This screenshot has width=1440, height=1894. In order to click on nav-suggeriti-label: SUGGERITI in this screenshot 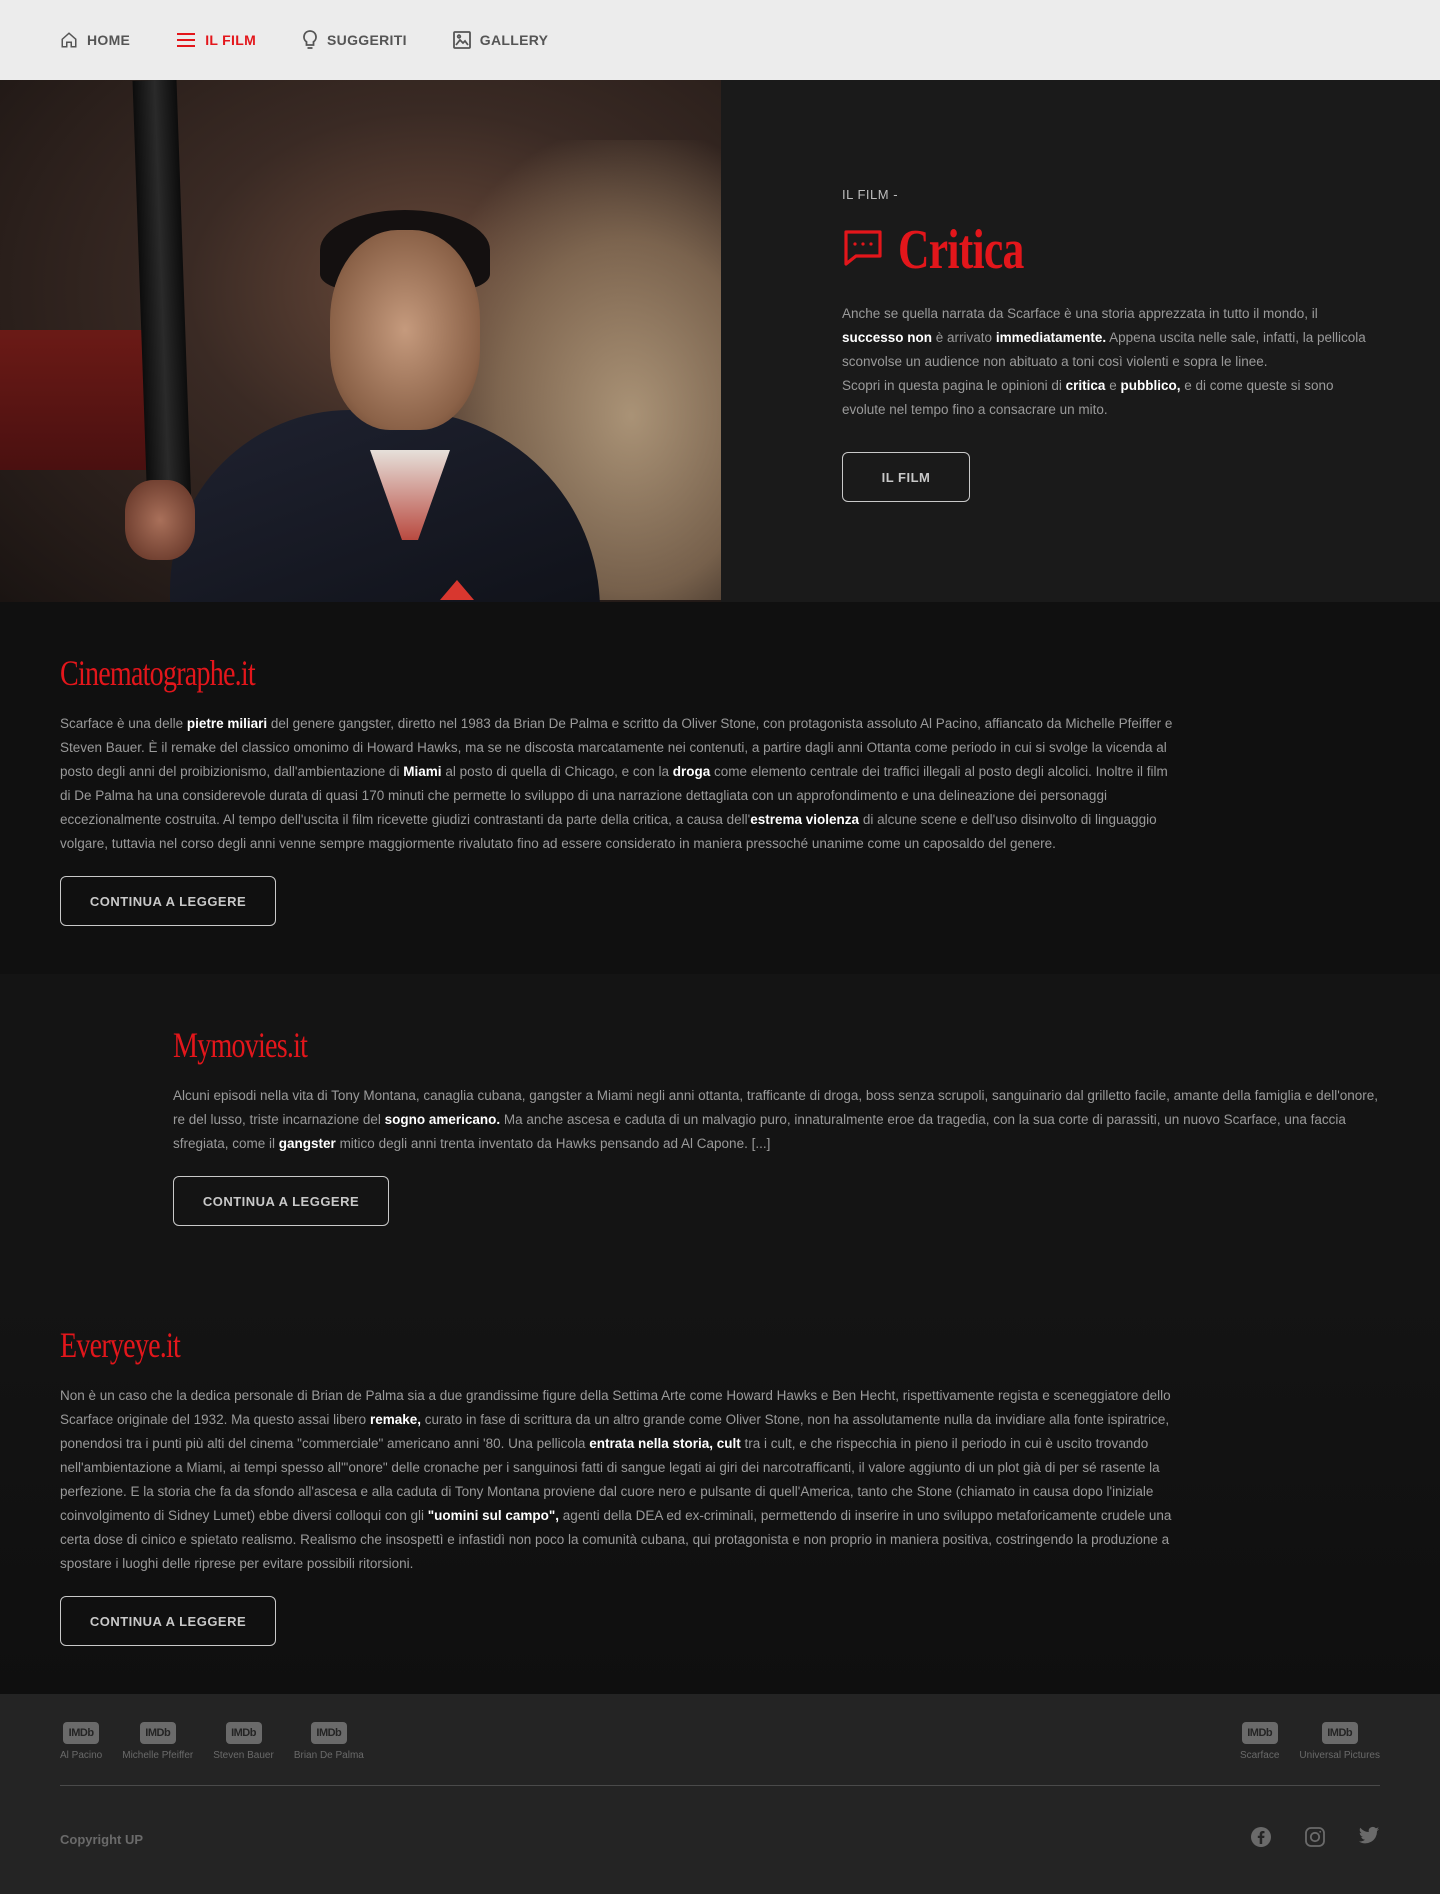, I will do `click(367, 40)`.